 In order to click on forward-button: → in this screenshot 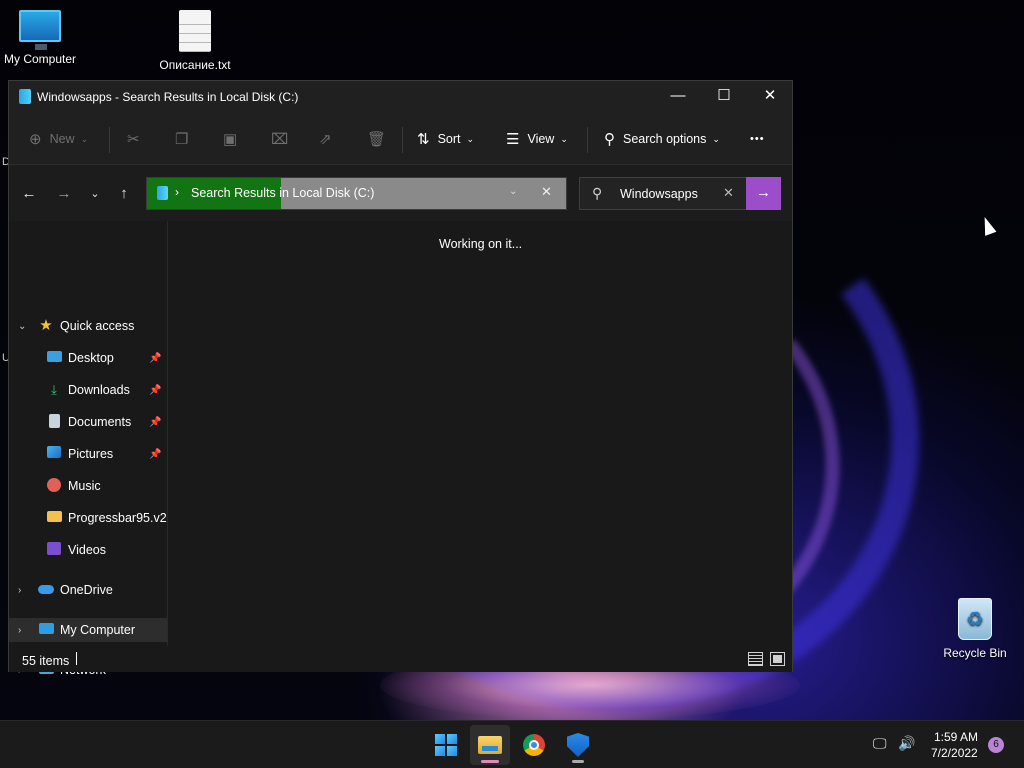, I will do `click(64, 194)`.